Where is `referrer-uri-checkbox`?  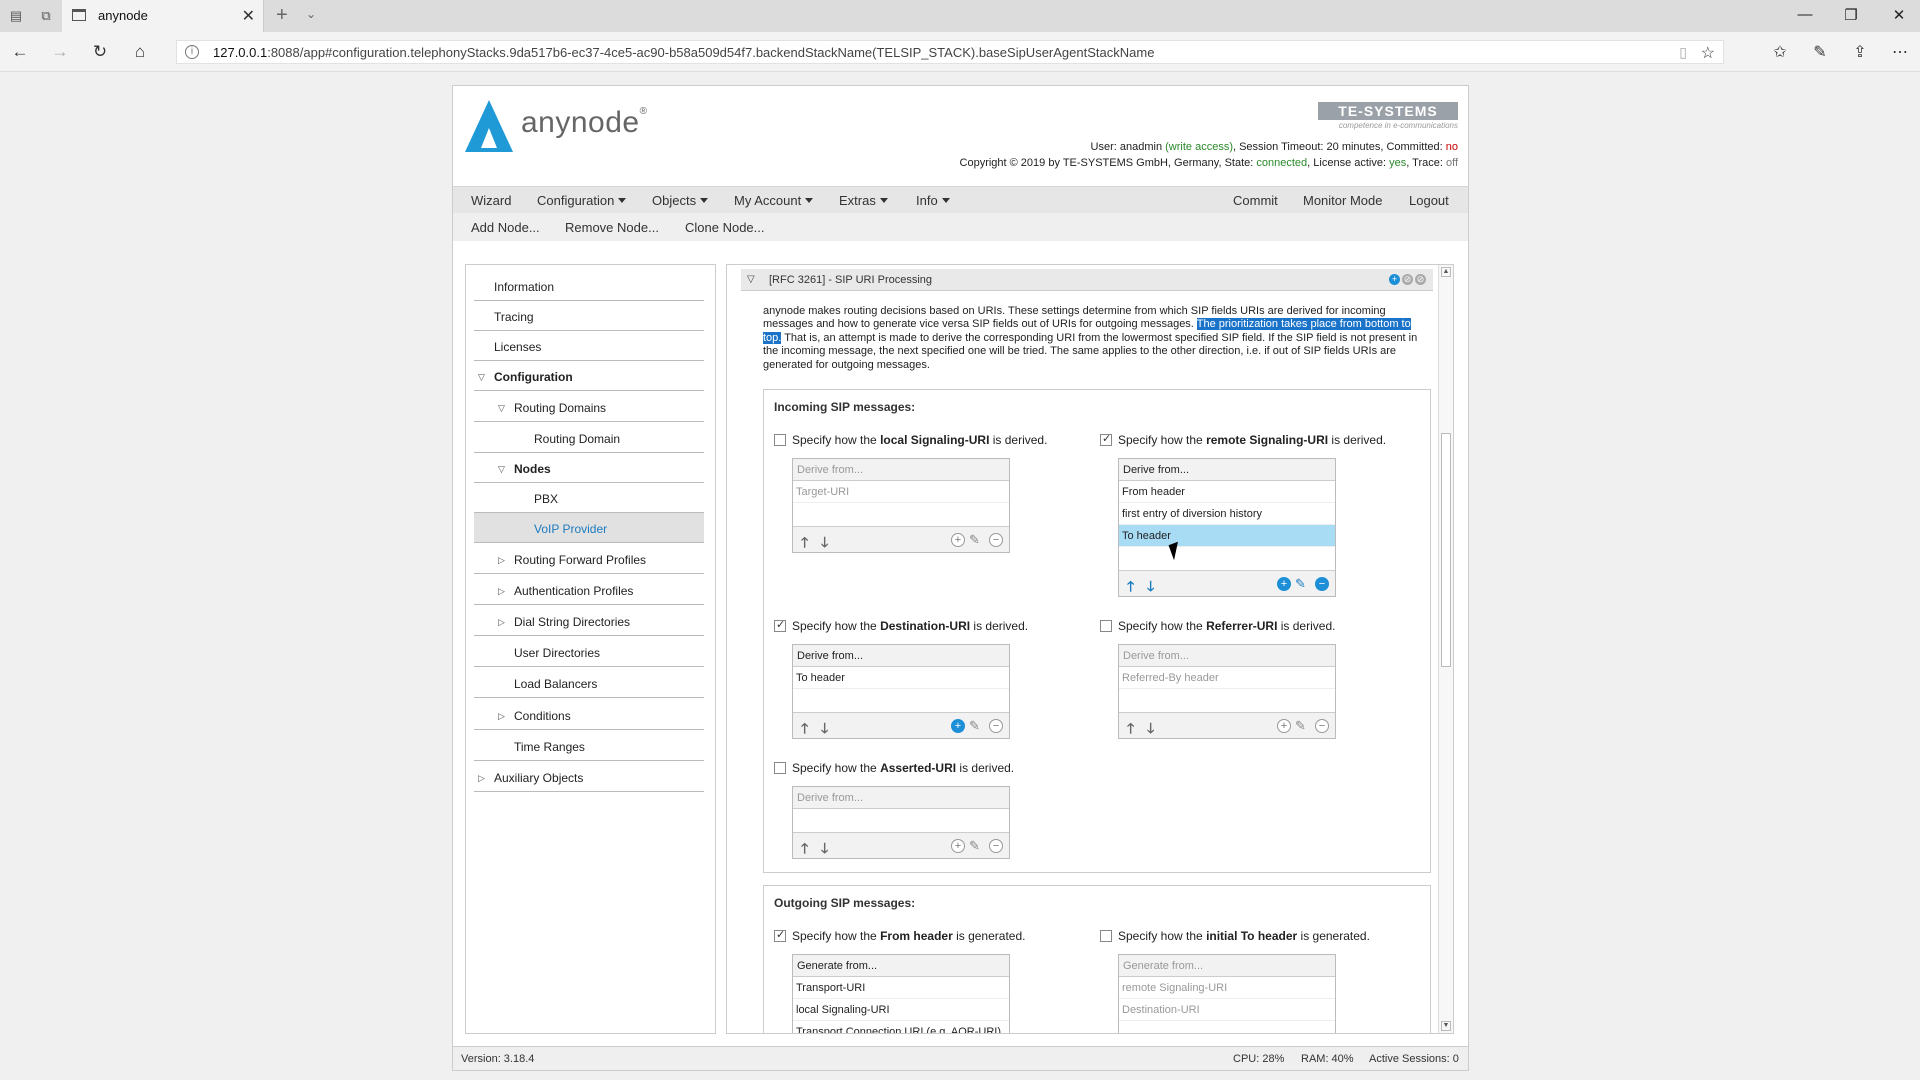
referrer-uri-checkbox is located at coordinates (1106, 626).